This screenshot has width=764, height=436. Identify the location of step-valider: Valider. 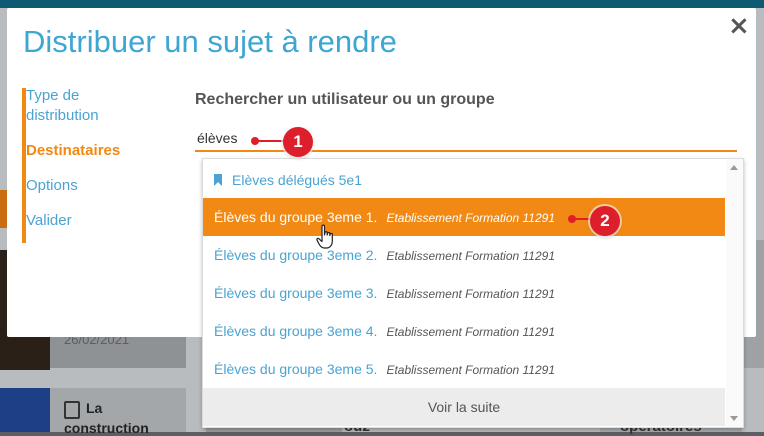
(81, 221).